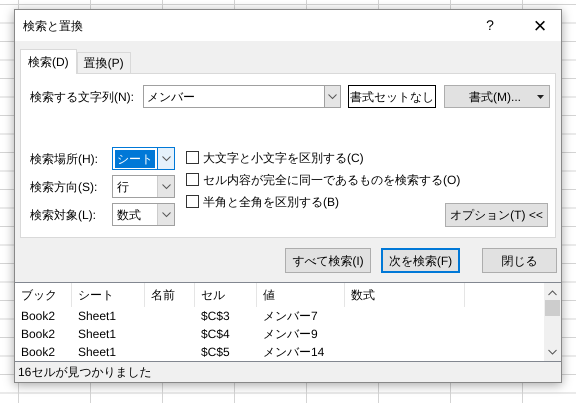  Describe the element at coordinates (39, 295) in the screenshot. I see `column-header: ブック` at that location.